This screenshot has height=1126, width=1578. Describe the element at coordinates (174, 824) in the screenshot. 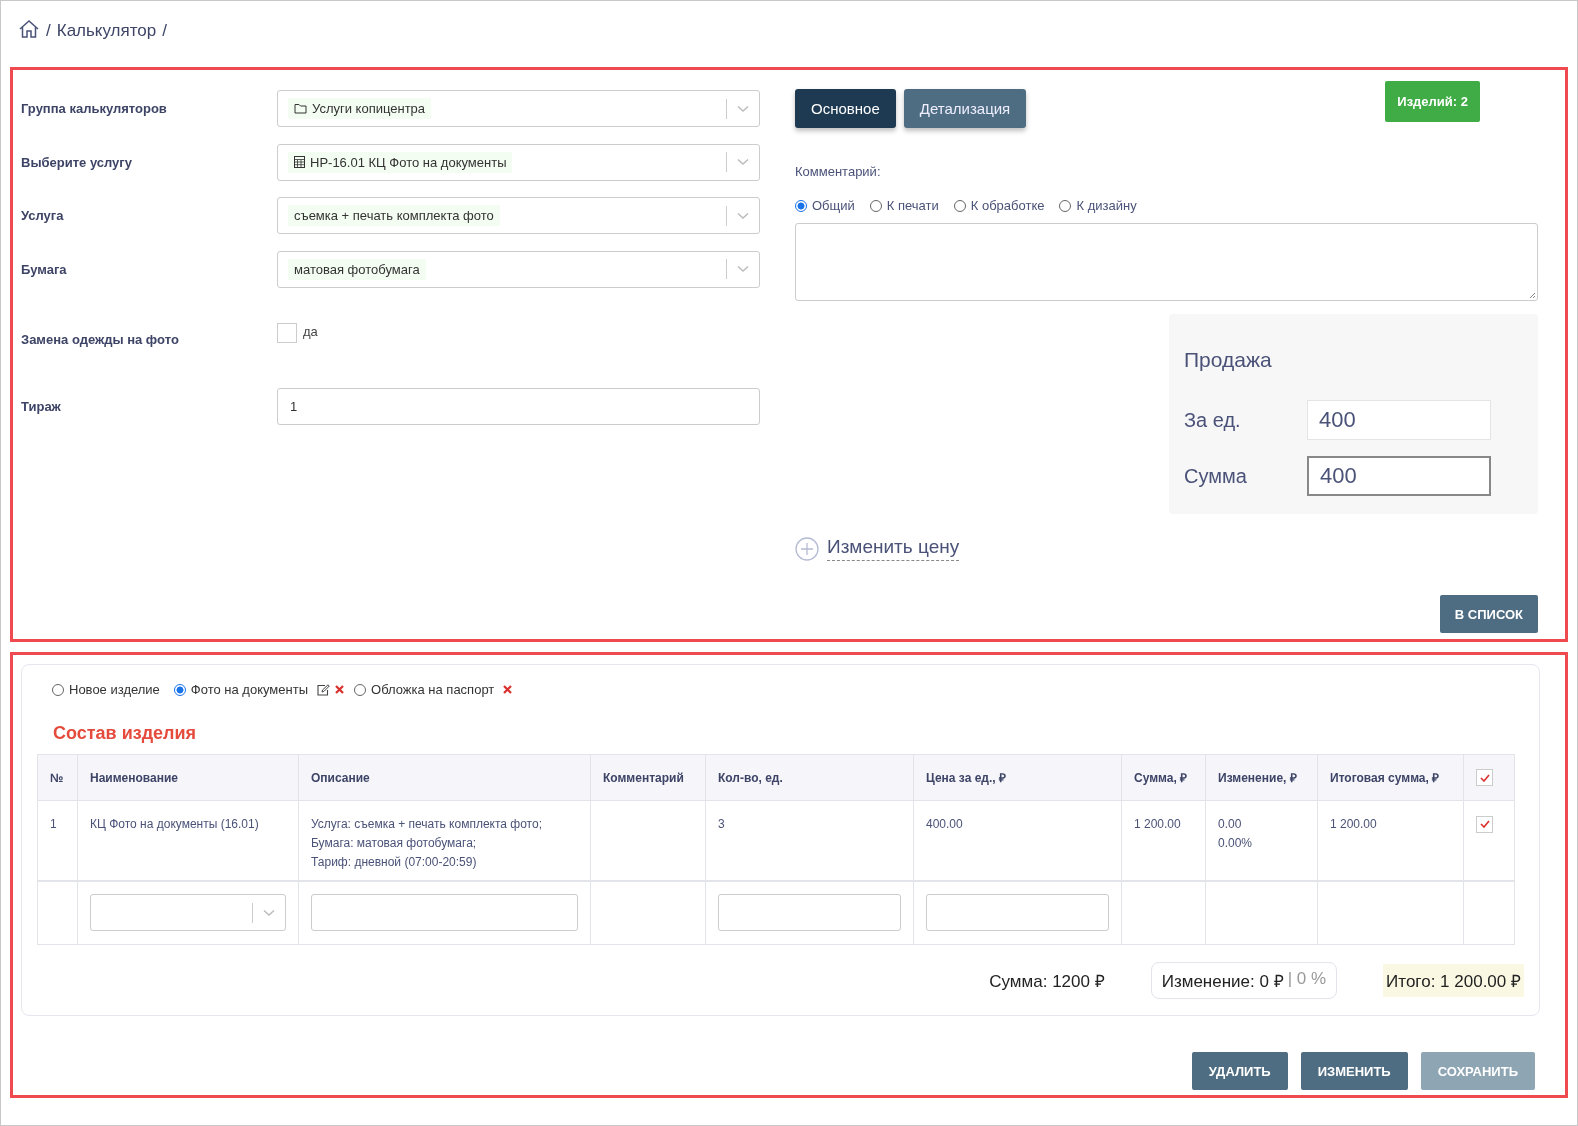

I see `table-cell-text: КЦ Фото на документы (16.01)` at that location.